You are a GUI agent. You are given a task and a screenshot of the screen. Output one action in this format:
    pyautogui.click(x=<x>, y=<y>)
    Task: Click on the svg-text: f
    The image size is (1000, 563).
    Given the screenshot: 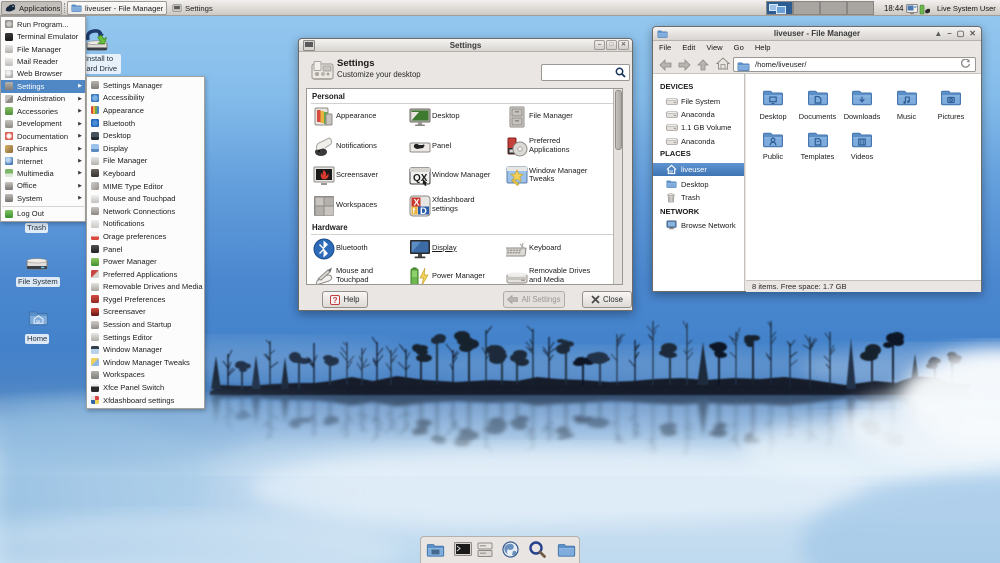 What is the action you would take?
    pyautogui.click(x=414, y=210)
    